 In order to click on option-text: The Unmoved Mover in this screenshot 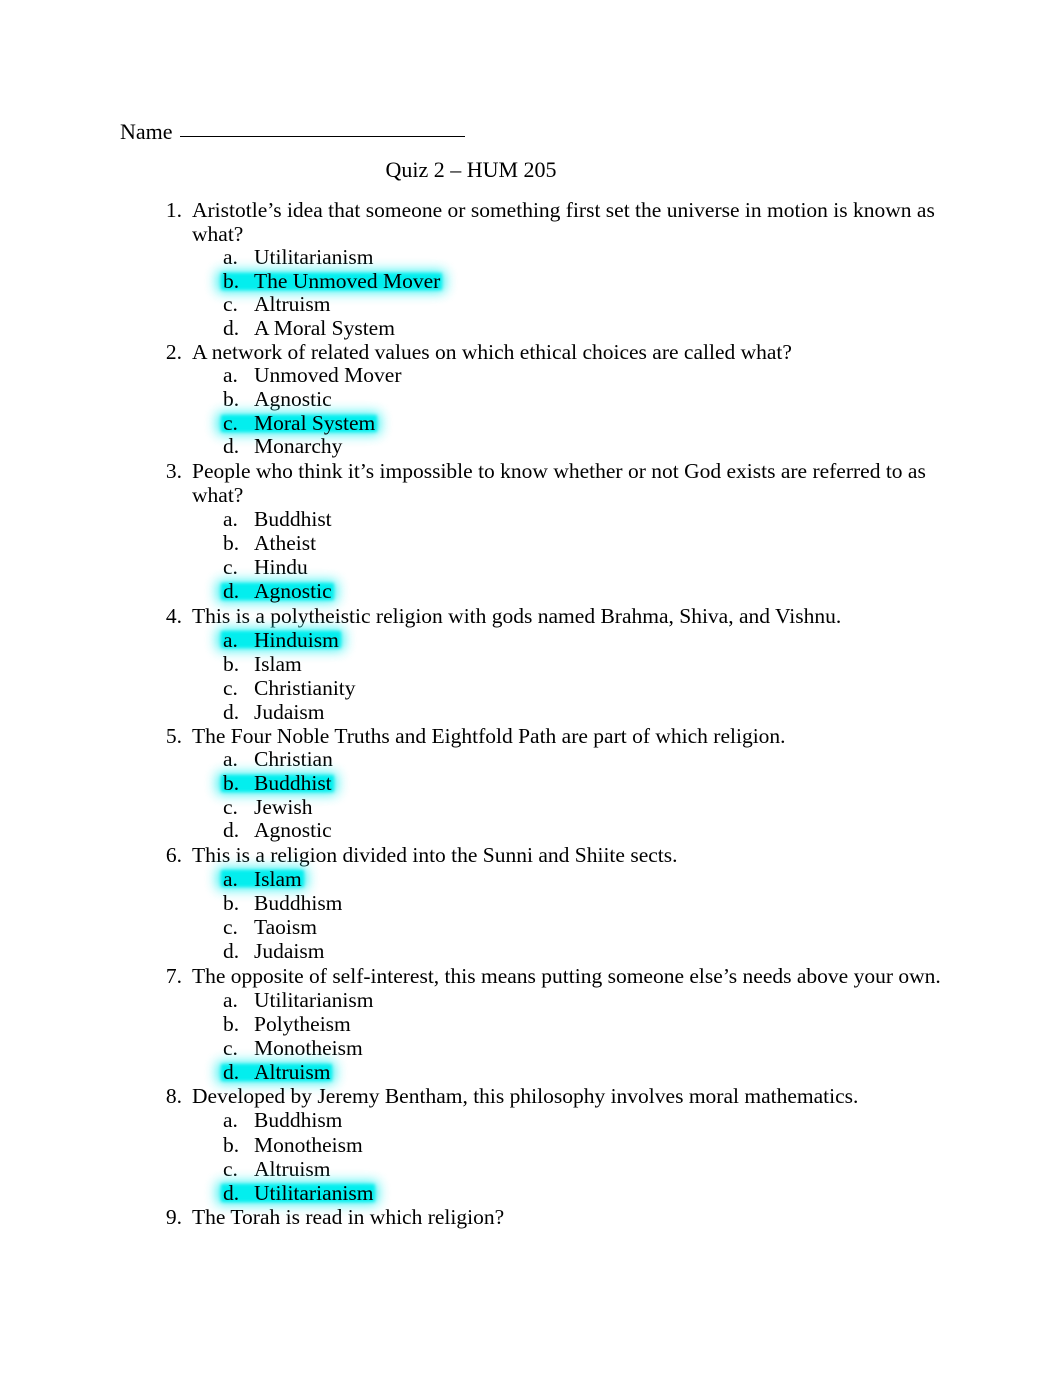, I will do `click(347, 280)`.